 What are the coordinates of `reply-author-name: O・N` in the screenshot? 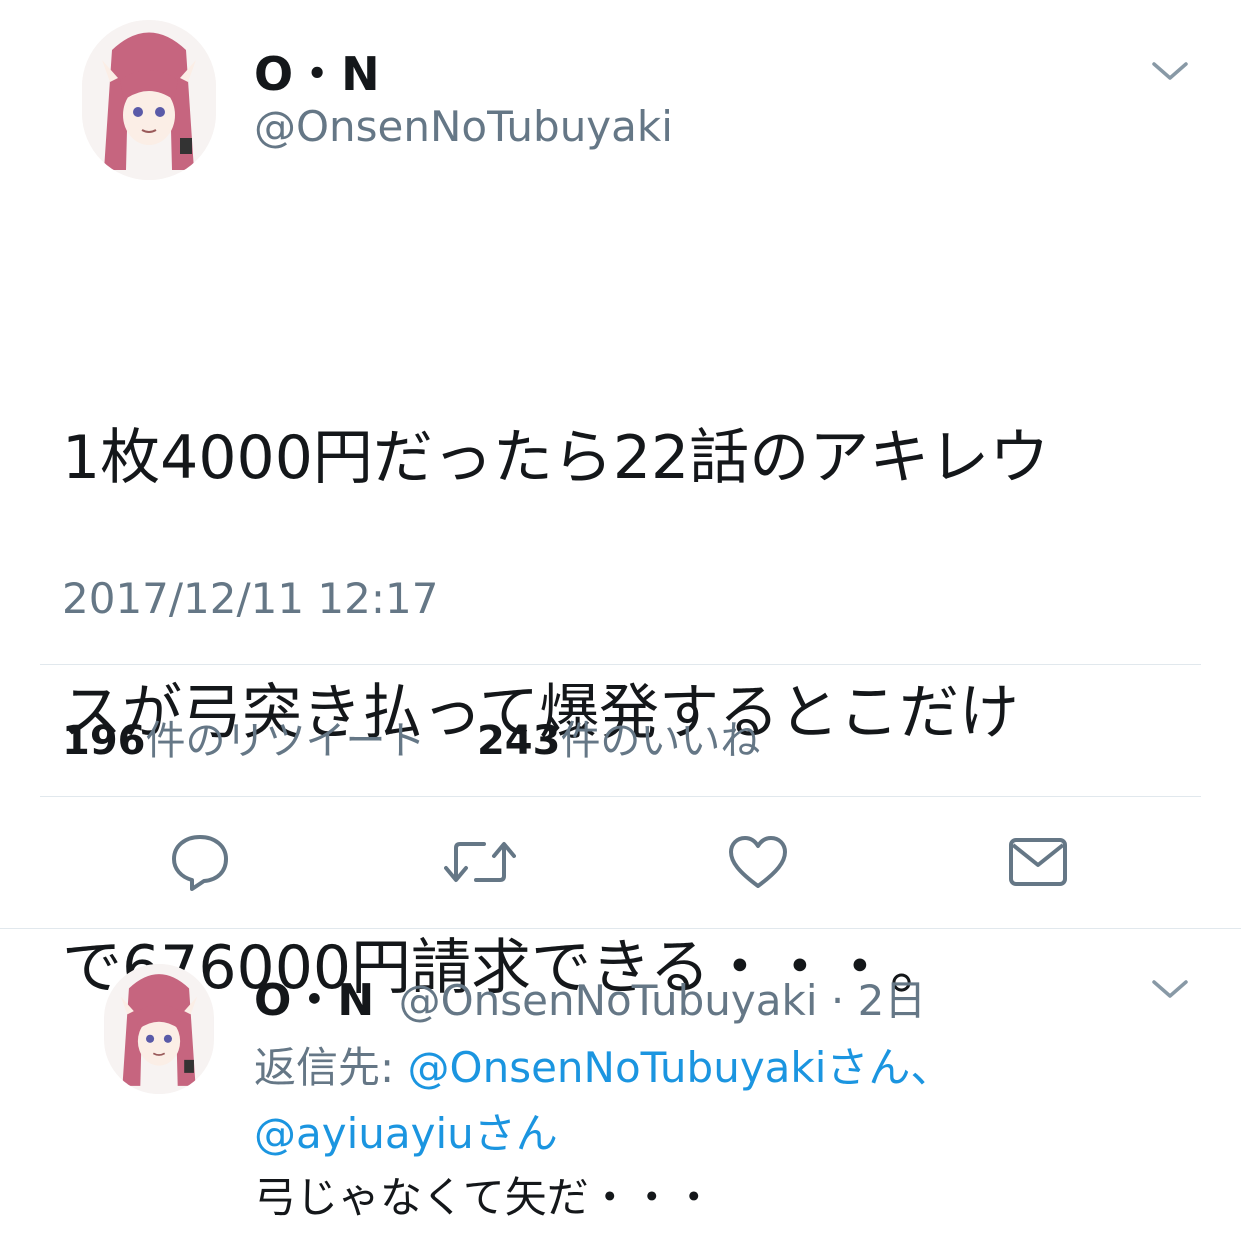 It's located at (314, 1000).